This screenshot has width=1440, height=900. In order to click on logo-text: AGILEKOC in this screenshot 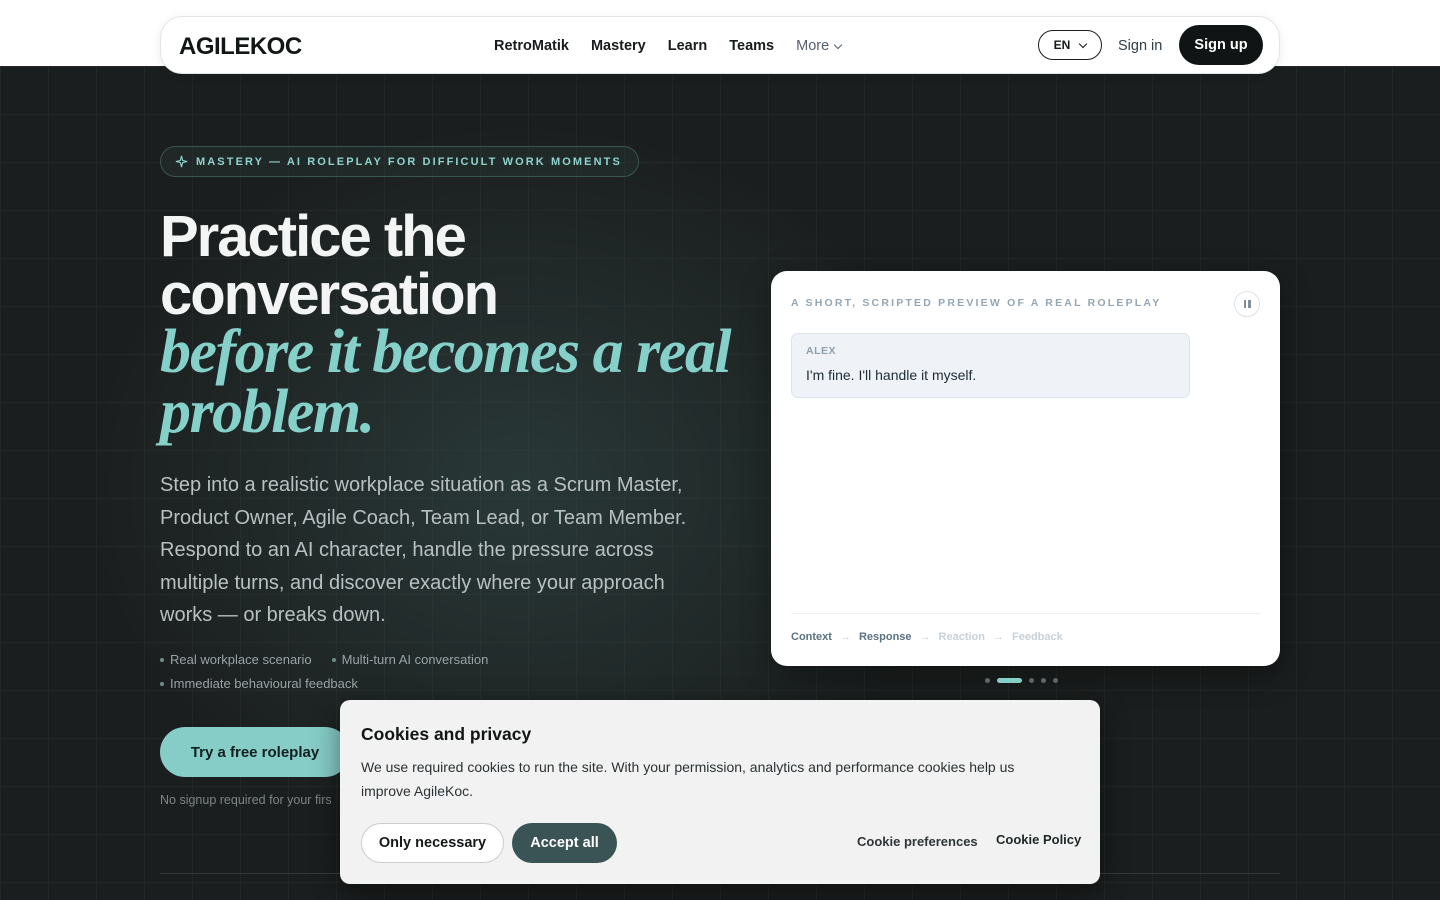, I will do `click(240, 46)`.